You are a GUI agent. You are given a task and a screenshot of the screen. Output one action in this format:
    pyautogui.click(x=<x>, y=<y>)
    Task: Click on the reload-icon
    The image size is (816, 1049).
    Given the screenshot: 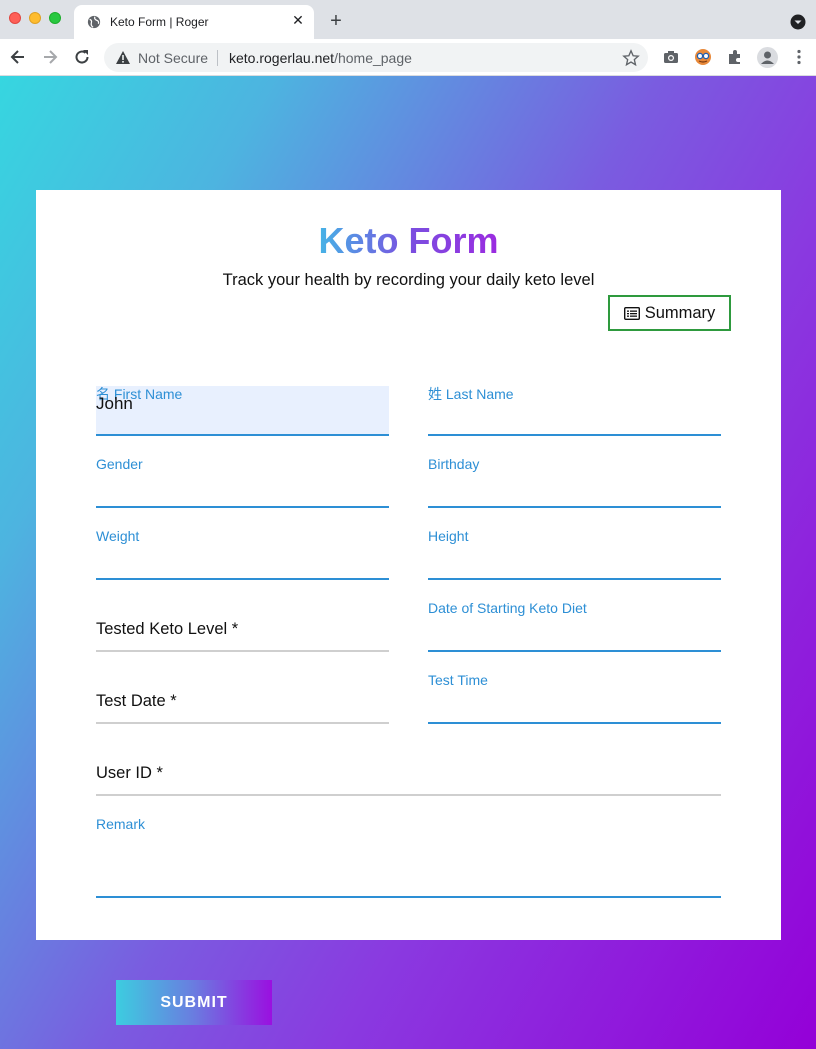 What is the action you would take?
    pyautogui.click(x=82, y=57)
    